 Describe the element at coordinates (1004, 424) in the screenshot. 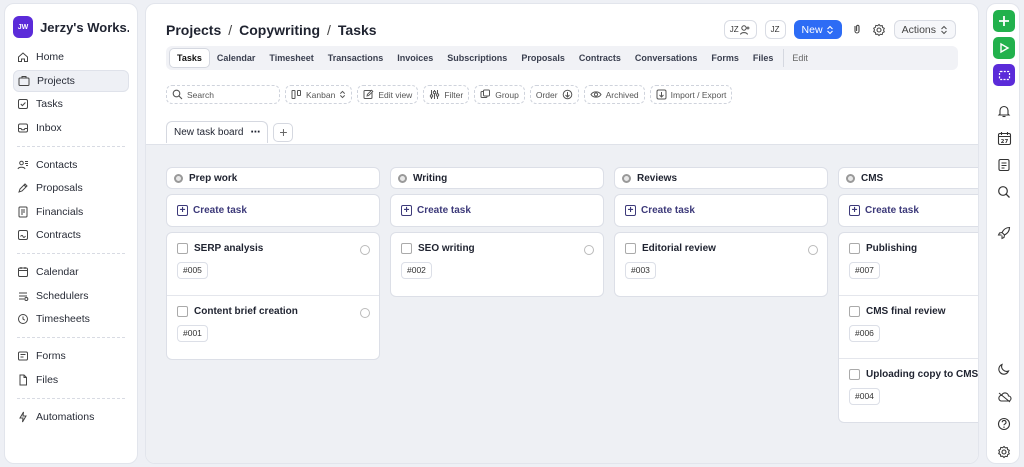

I see `help-icon` at that location.